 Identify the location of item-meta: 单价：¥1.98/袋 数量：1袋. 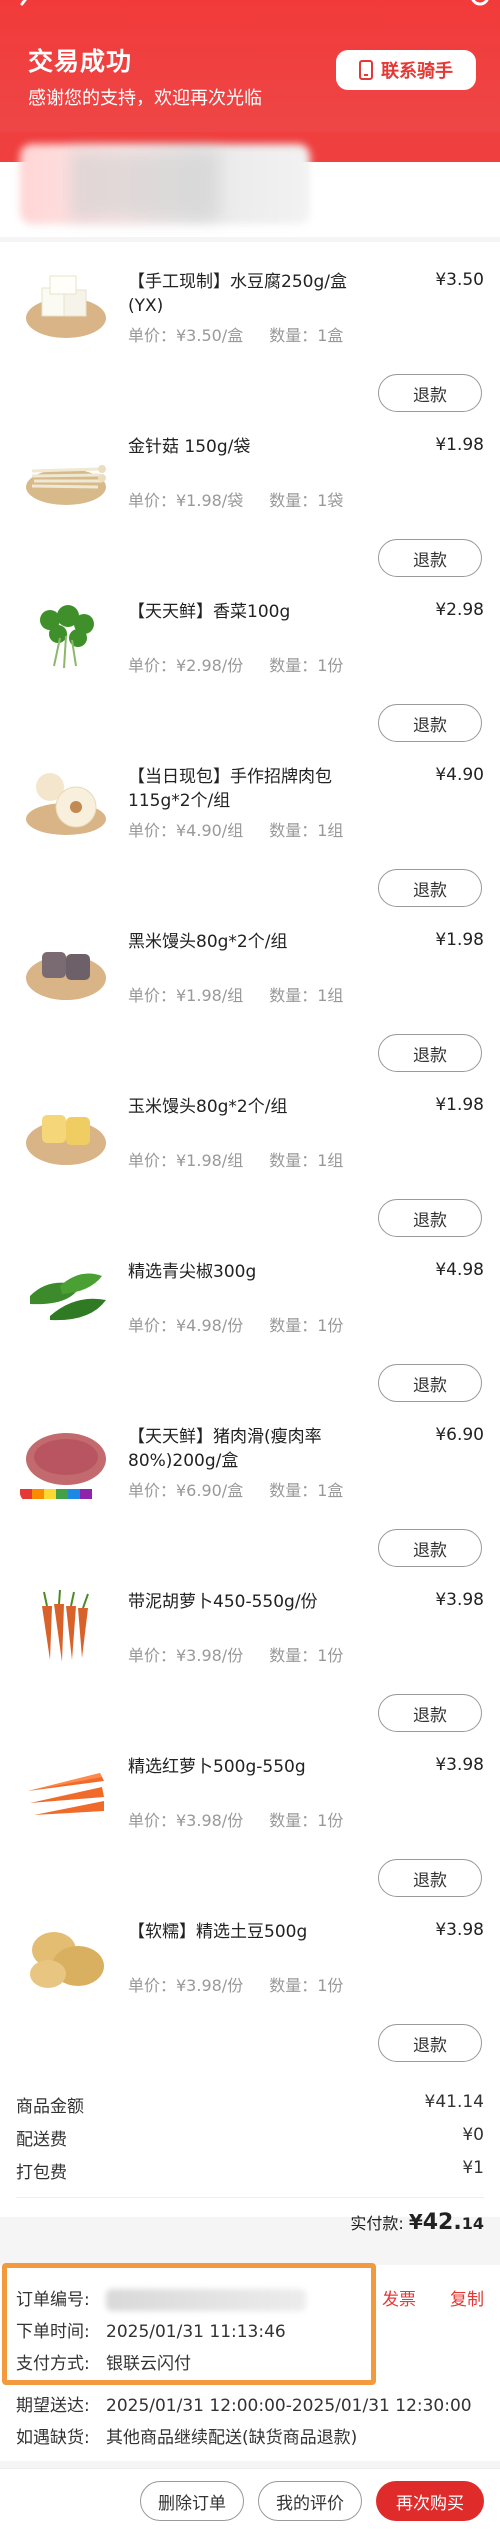
(235, 499).